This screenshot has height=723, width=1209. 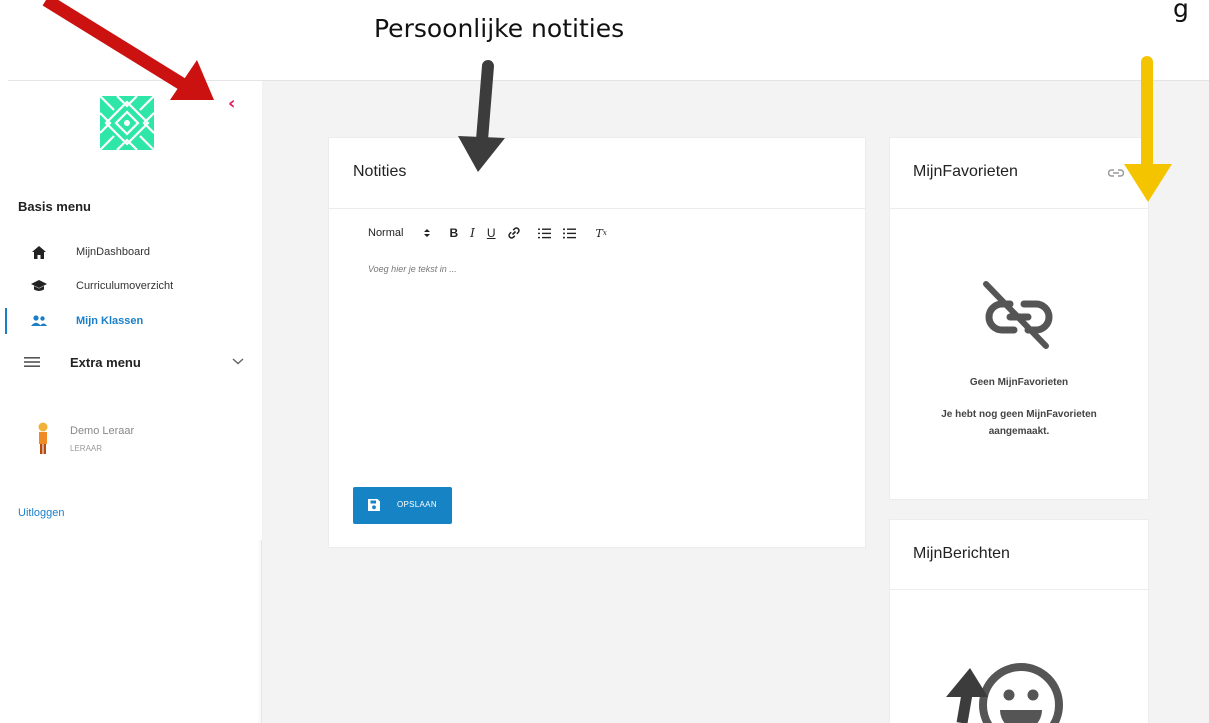 What do you see at coordinates (967, 682) in the screenshot?
I see `dark-arrowhead-up` at bounding box center [967, 682].